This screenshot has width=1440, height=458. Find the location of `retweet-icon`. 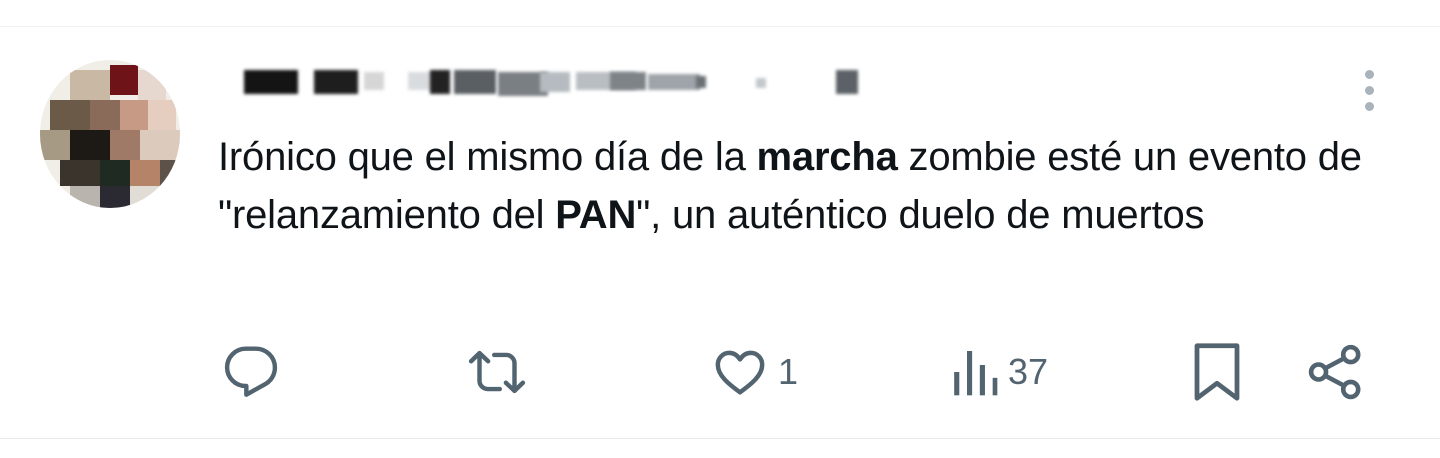

retweet-icon is located at coordinates (497, 372).